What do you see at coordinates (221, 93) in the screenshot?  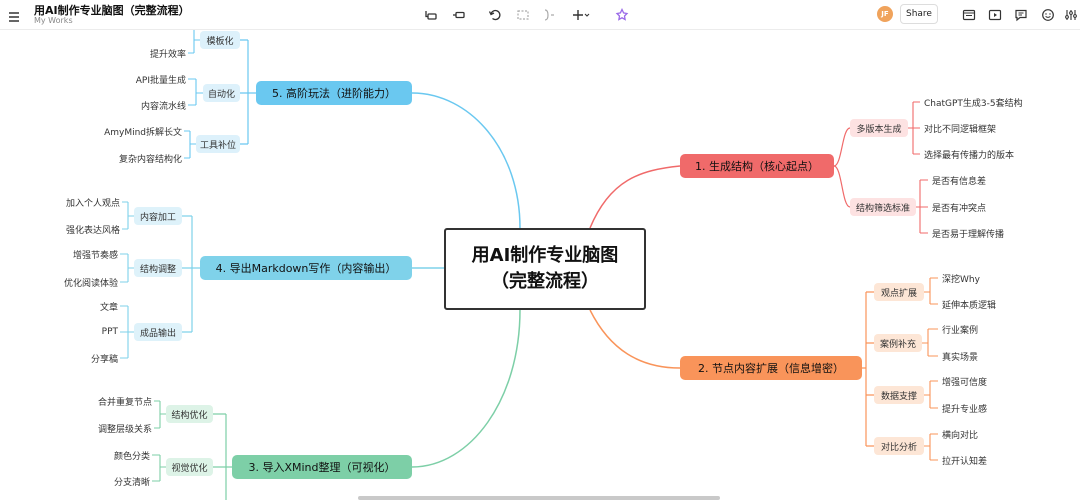 I see `topic-automation: 自动化` at bounding box center [221, 93].